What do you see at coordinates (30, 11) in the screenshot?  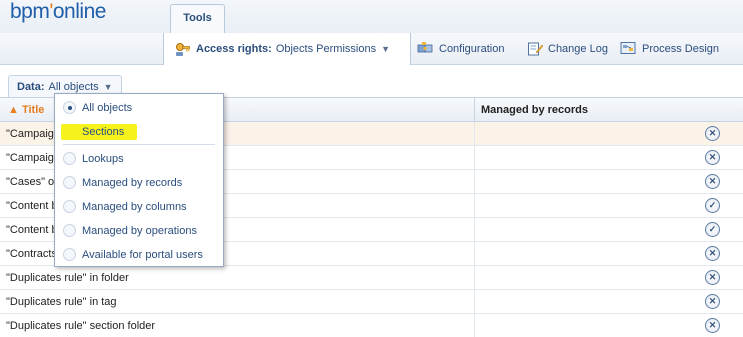 I see `logo-prefix: bpm` at bounding box center [30, 11].